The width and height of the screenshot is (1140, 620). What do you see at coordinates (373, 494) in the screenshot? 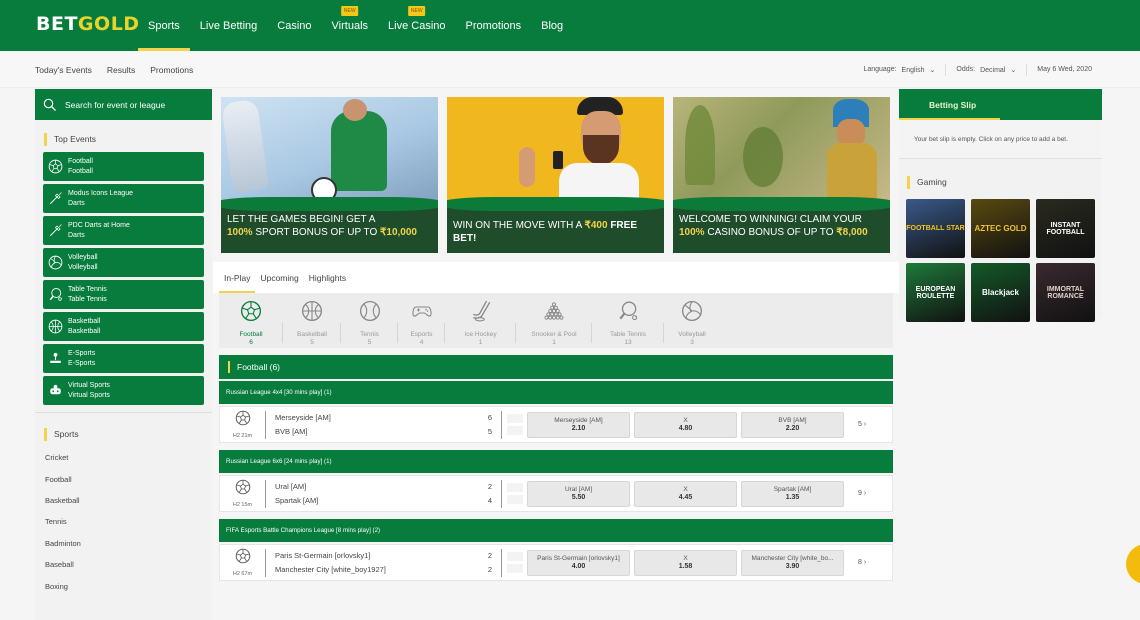
I see `match-teams: Ural [AM] Spartak [AM]` at bounding box center [373, 494].